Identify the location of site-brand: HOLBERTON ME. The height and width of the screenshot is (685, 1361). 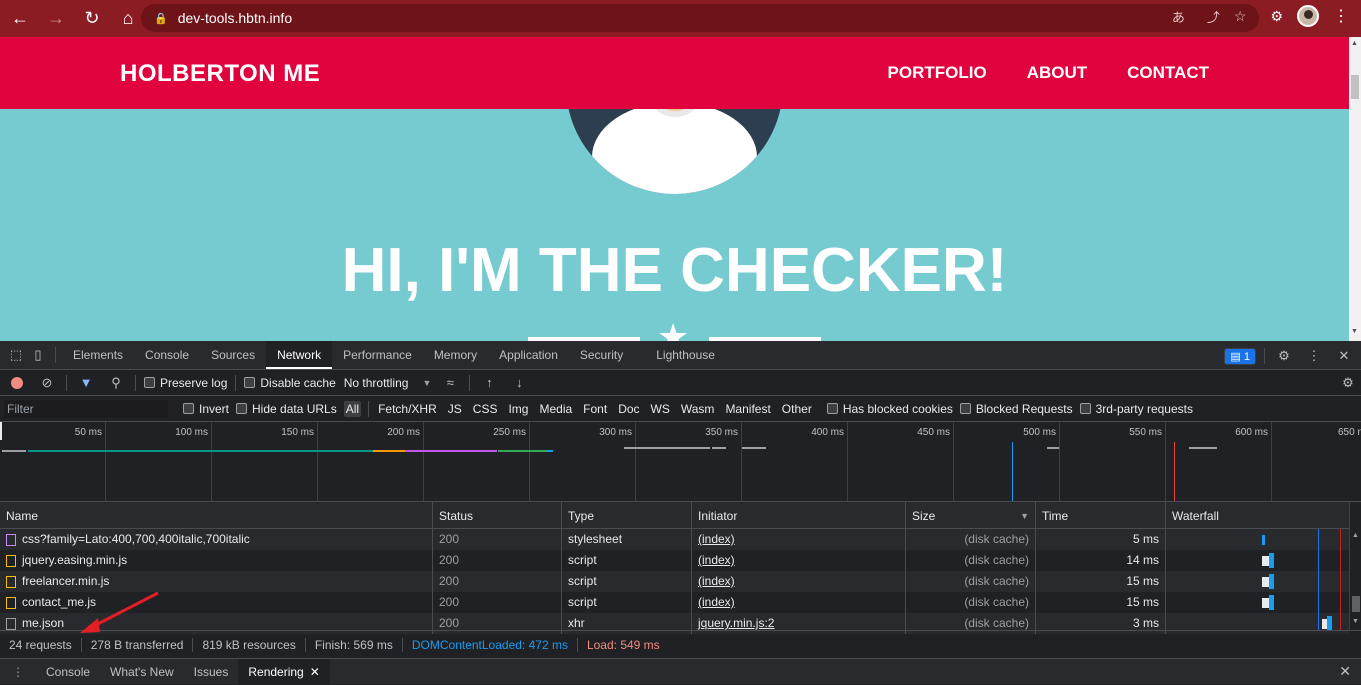
(220, 74).